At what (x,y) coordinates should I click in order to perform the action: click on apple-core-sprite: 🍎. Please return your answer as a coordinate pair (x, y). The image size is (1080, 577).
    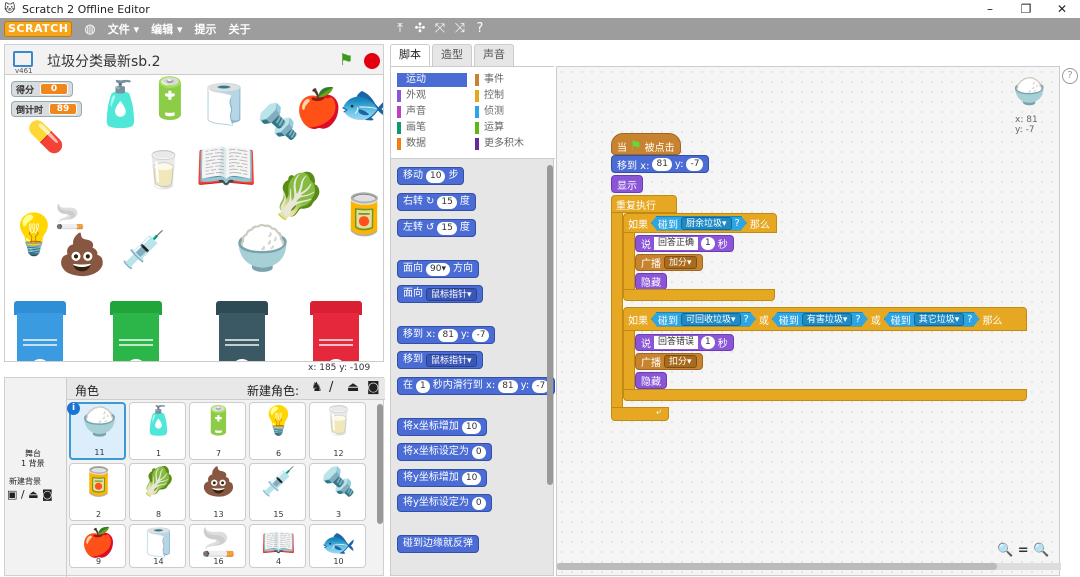
    Looking at the image, I should click on (318, 108).